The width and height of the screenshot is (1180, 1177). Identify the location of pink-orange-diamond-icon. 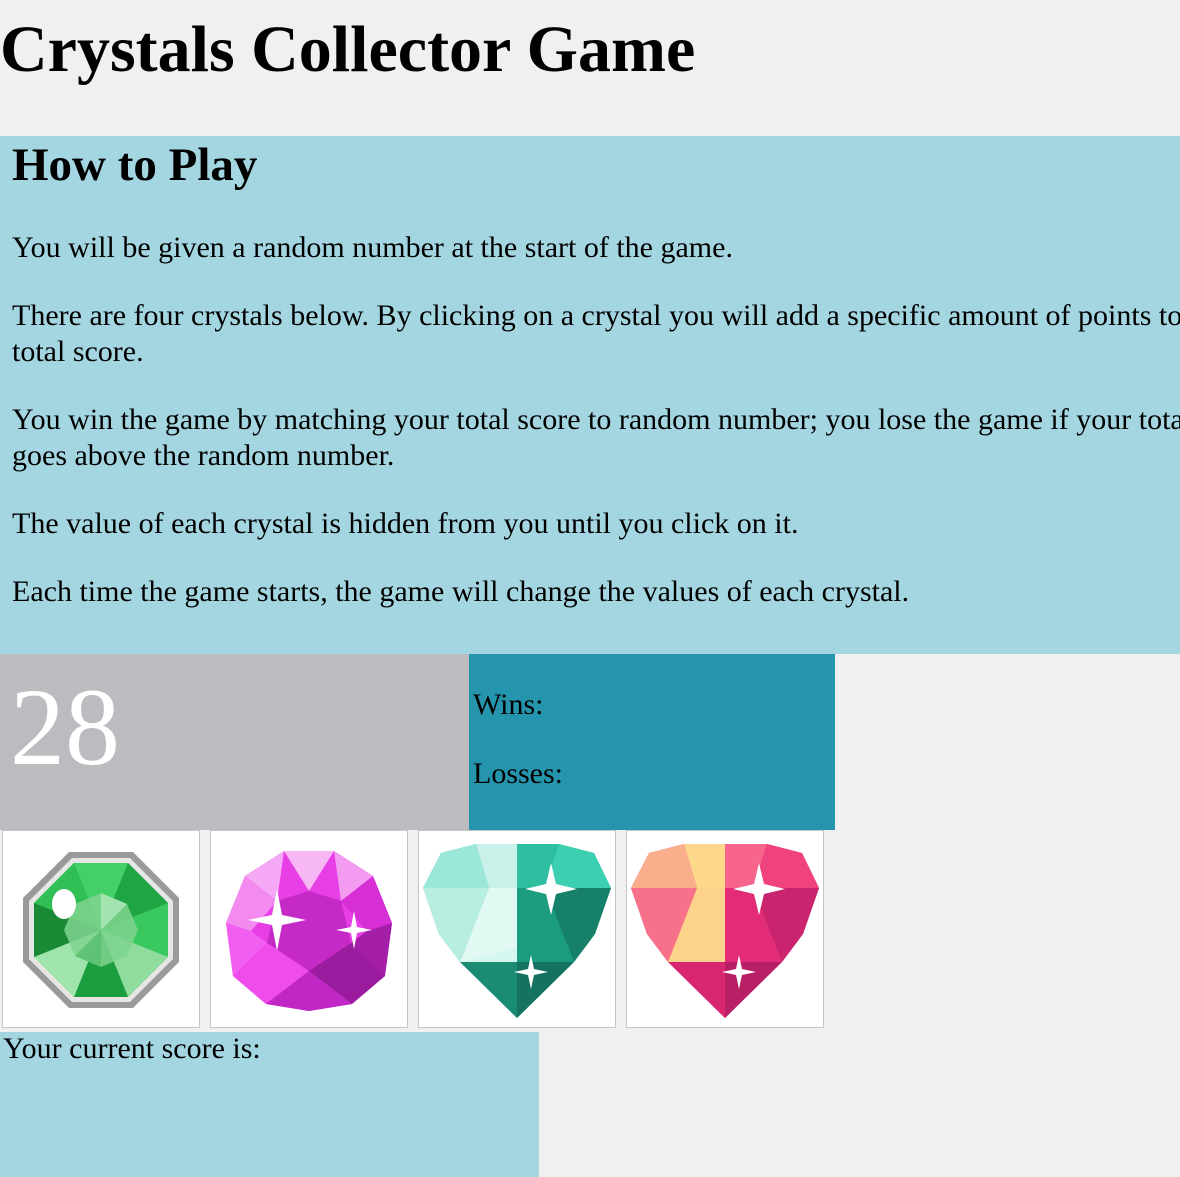
(725, 931).